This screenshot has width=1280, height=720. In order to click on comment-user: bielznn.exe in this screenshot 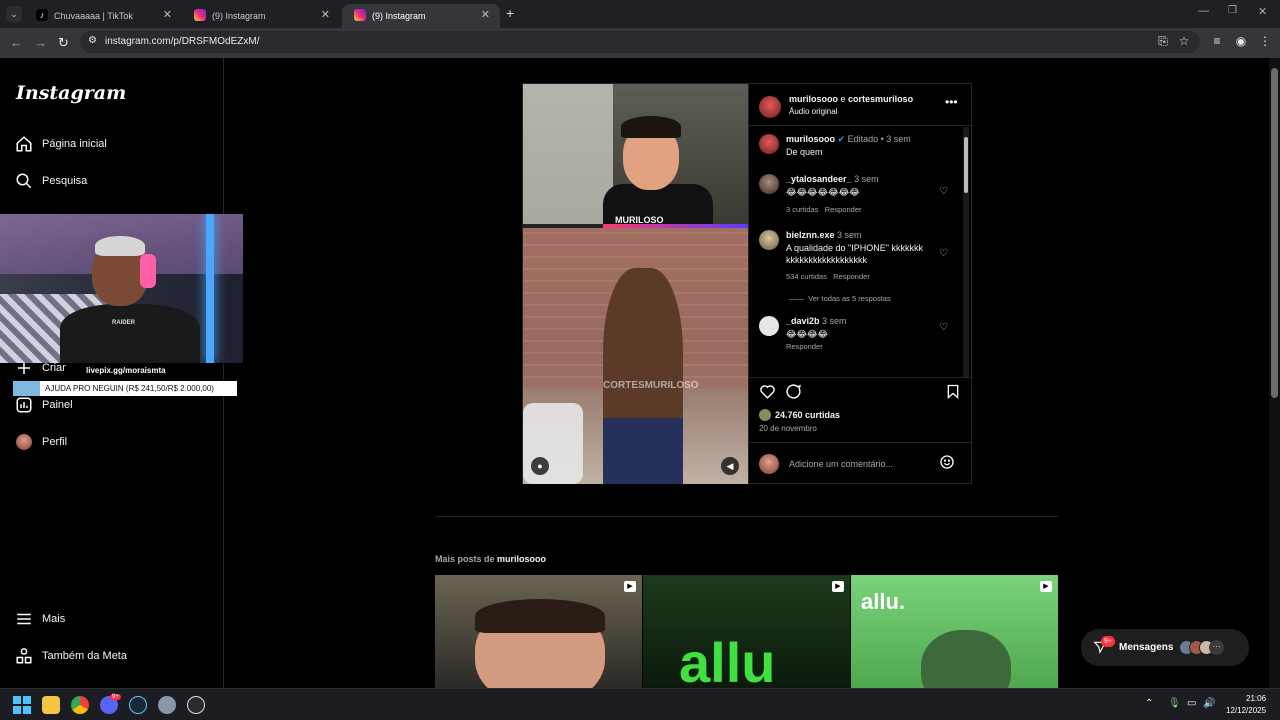, I will do `click(810, 235)`.